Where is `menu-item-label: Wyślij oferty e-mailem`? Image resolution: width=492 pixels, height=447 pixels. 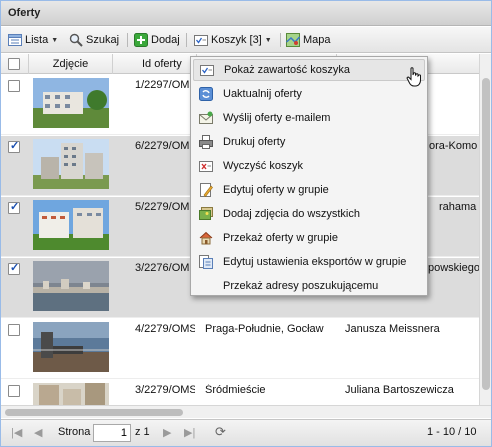 menu-item-label: Wyślij oferty e-mailem is located at coordinates (277, 118).